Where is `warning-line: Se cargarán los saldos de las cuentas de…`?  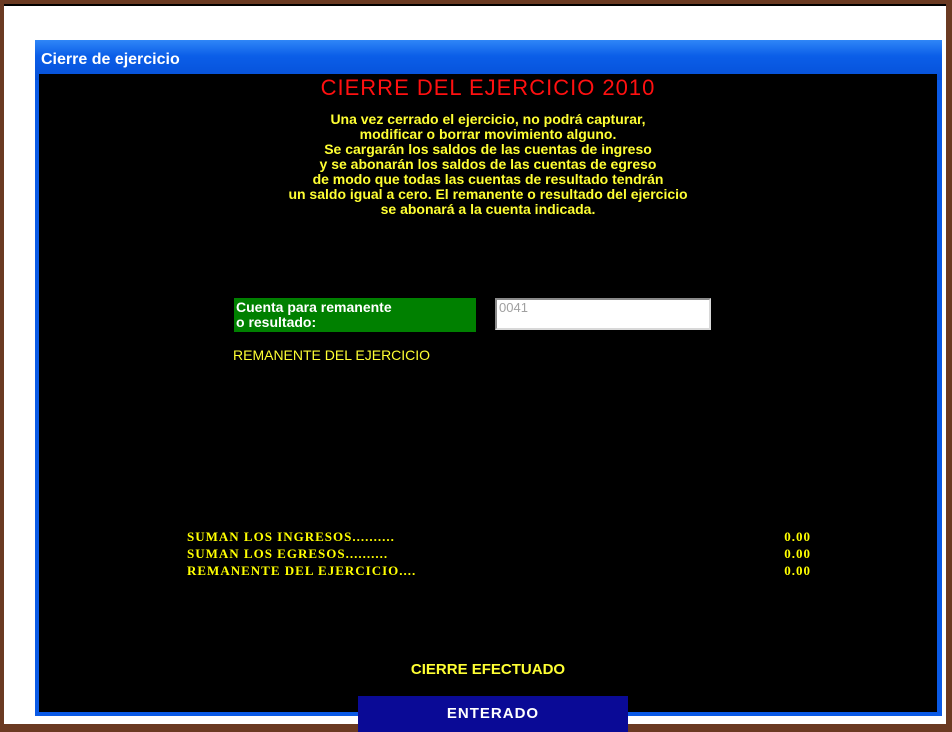
warning-line: Se cargarán los saldos de las cuentas de… is located at coordinates (488, 149).